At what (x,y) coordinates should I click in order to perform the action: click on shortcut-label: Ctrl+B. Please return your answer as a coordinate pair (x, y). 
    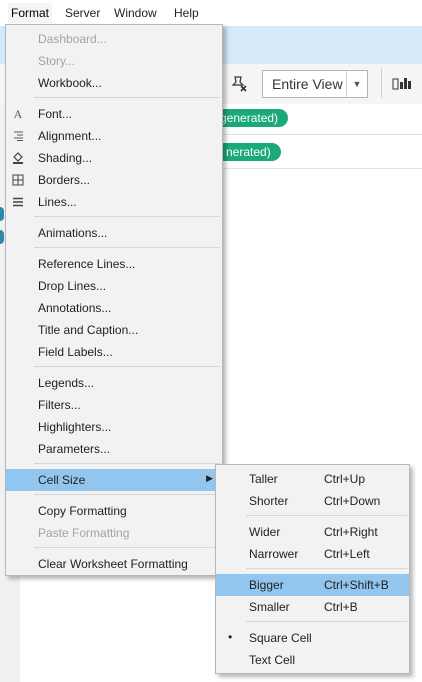
    Looking at the image, I should click on (341, 607).